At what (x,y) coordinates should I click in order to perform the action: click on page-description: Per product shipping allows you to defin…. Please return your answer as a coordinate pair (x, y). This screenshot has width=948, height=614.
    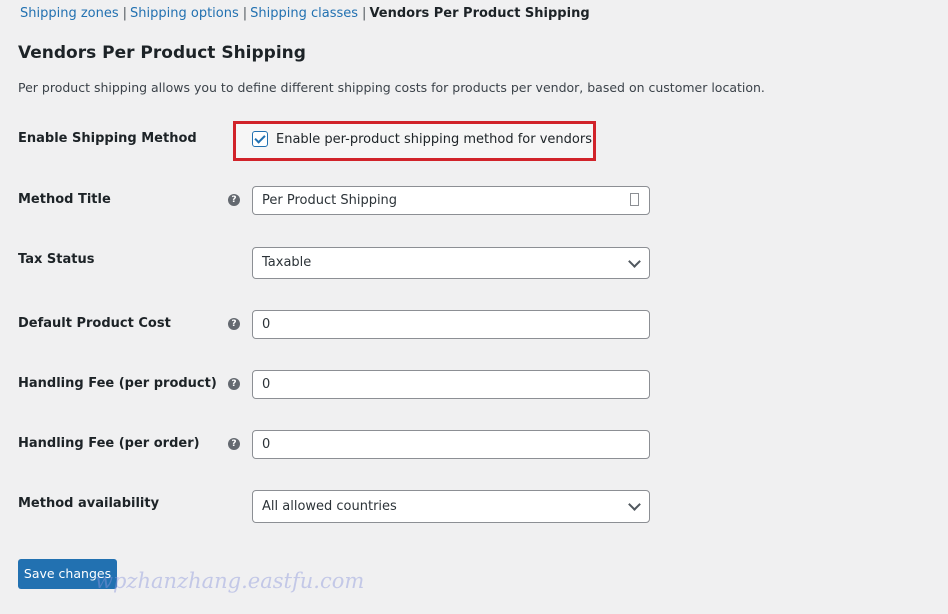
    Looking at the image, I should click on (391, 87).